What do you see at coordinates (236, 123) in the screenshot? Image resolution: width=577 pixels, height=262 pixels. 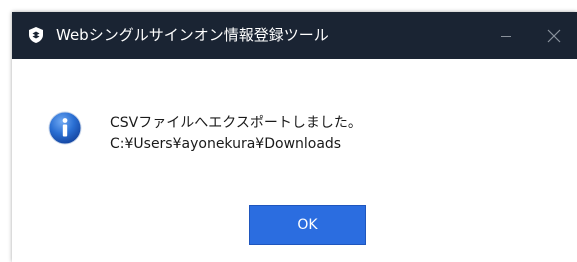 I see `message-line-1: CSVファイルへエクスポートしました。` at bounding box center [236, 123].